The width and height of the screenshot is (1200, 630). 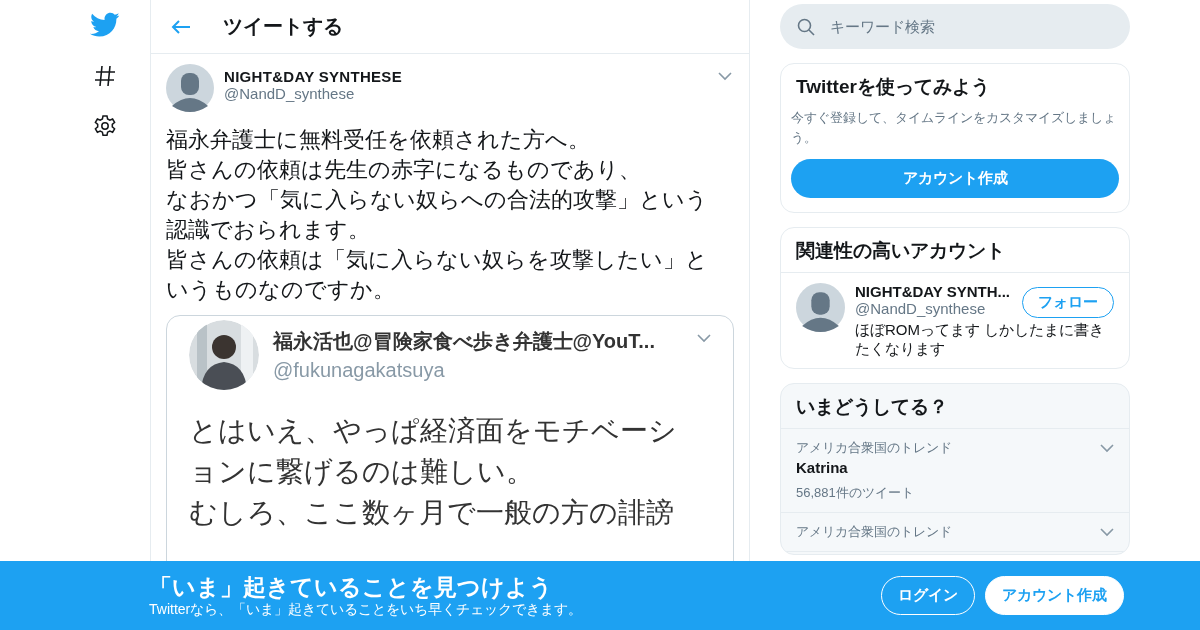 I want to click on tweet-text-paragraph: 皆さんの依頼は「気に入らない奴らを攻撃したい」というものなのですか。, so click(x=437, y=275).